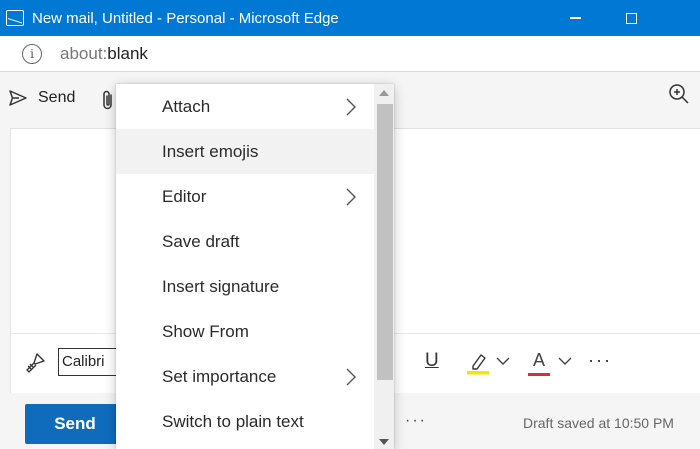 This screenshot has height=449, width=700. What do you see at coordinates (245, 106) in the screenshot?
I see `menu-item-attach: Attach` at bounding box center [245, 106].